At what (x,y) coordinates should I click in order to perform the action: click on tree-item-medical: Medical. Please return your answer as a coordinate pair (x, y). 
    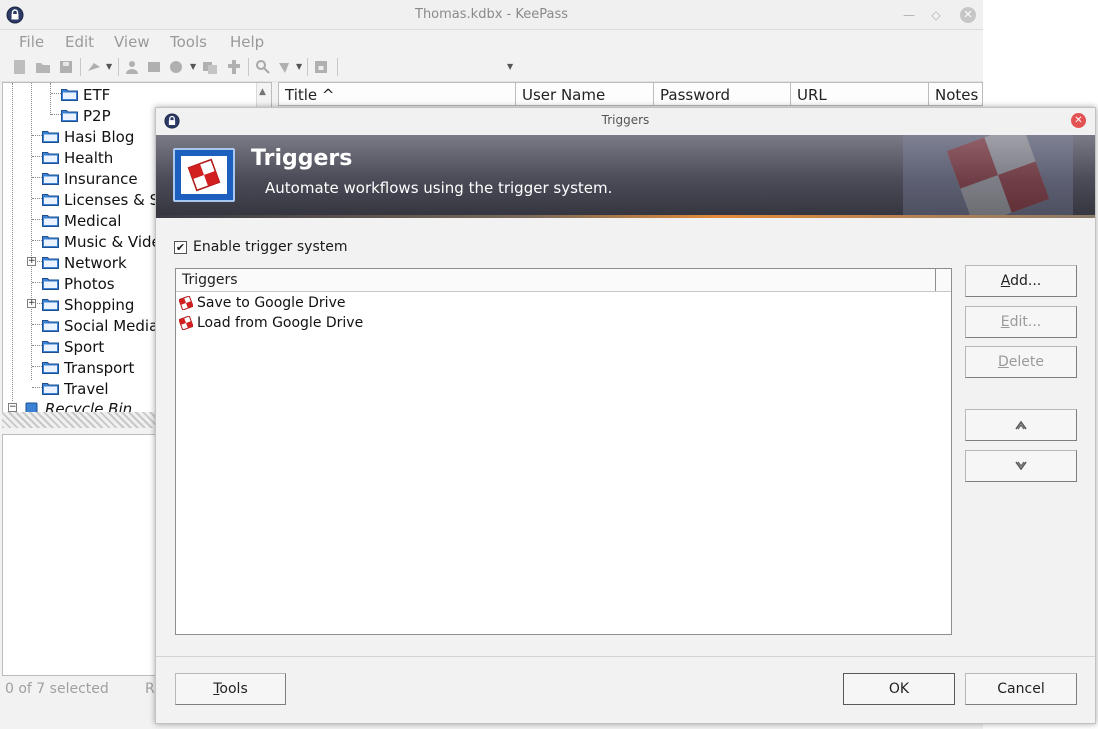
    Looking at the image, I should click on (81, 220).